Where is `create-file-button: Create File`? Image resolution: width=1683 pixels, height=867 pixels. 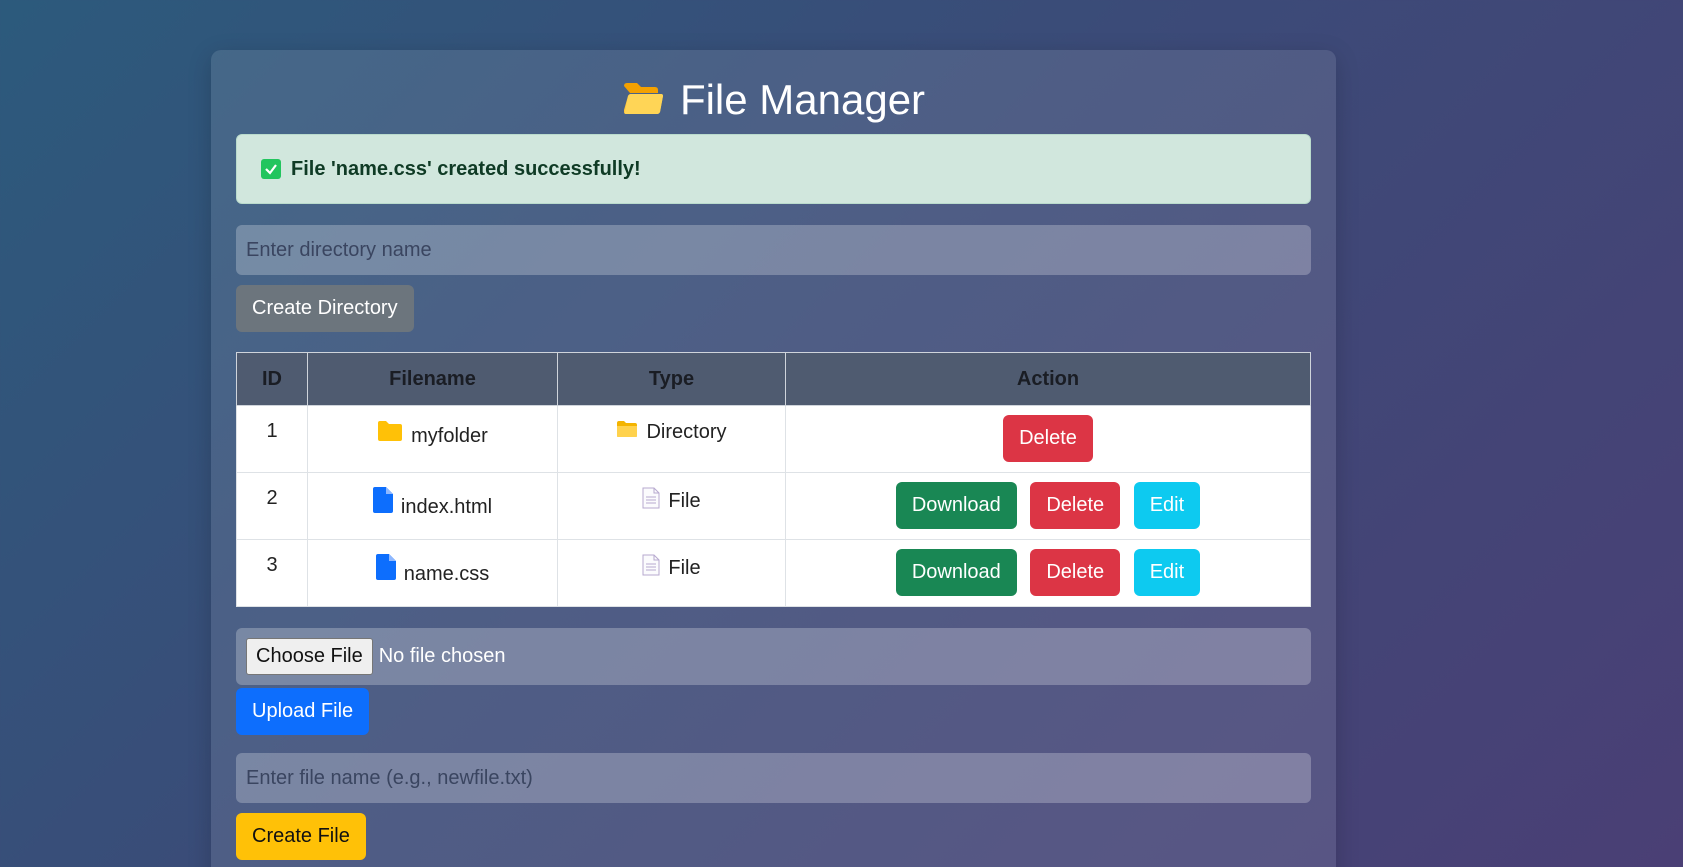 create-file-button: Create File is located at coordinates (301, 836).